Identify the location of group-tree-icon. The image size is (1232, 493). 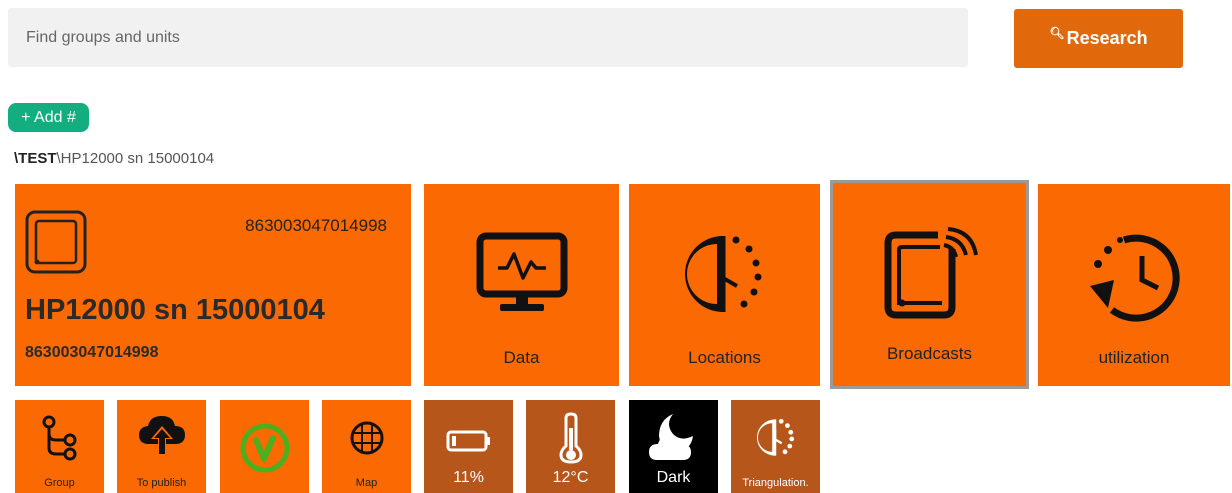
(59, 438).